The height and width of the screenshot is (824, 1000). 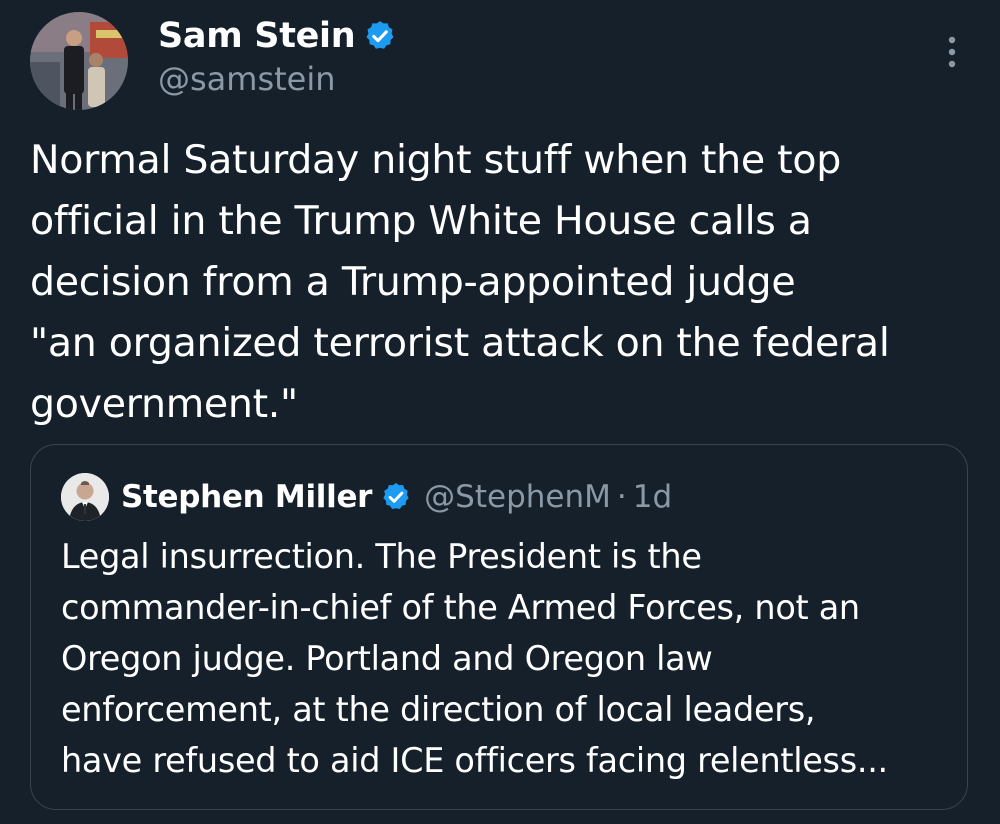 I want to click on quoted-author-handle: @StephenM, so click(x=517, y=497).